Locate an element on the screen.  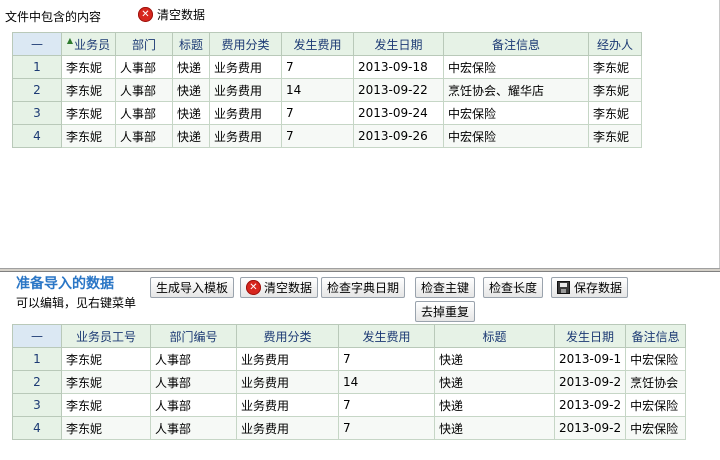
table-row: 3 李东妮 人事部 快递 业务费用 7 2013-09-24 中宏保险 李东妮 is located at coordinates (327, 113).